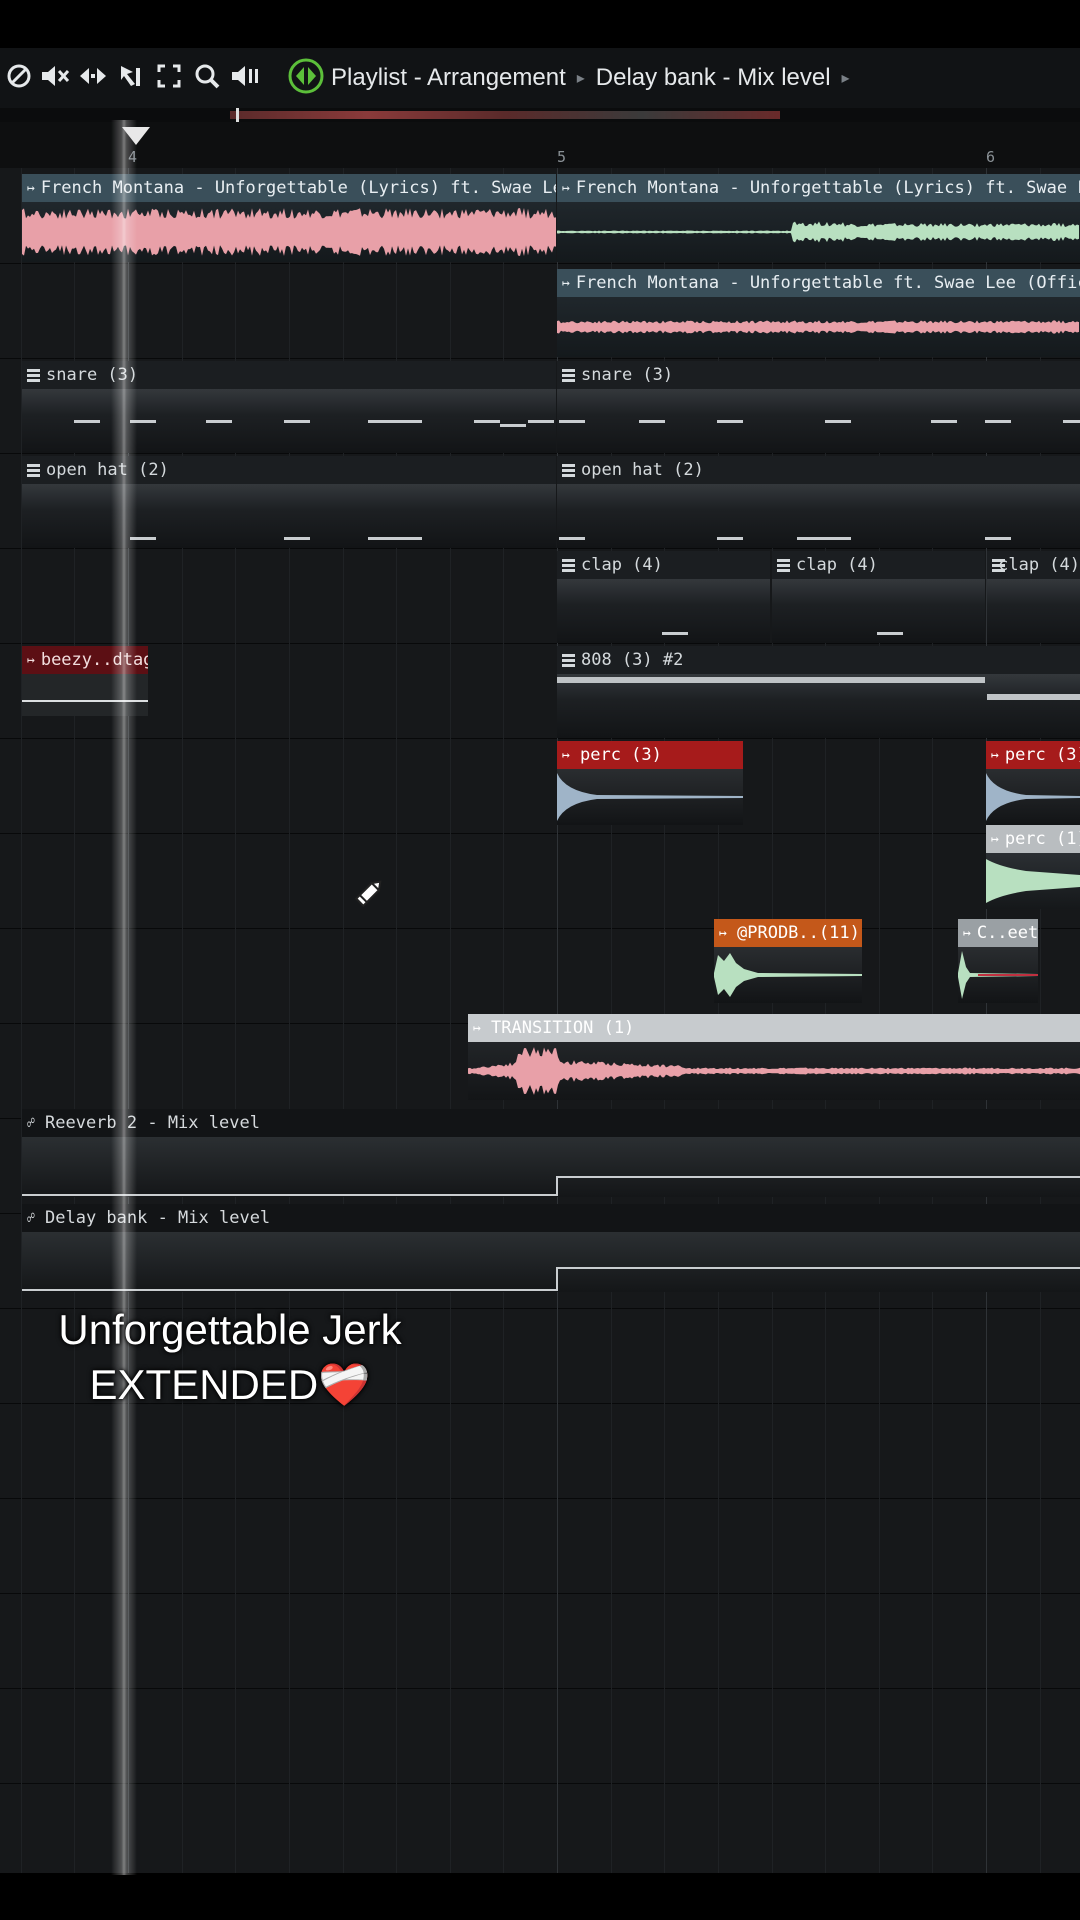 This screenshot has height=1920, width=1080. Describe the element at coordinates (818, 407) in the screenshot. I see `clip-snare-2: snare (3)` at that location.